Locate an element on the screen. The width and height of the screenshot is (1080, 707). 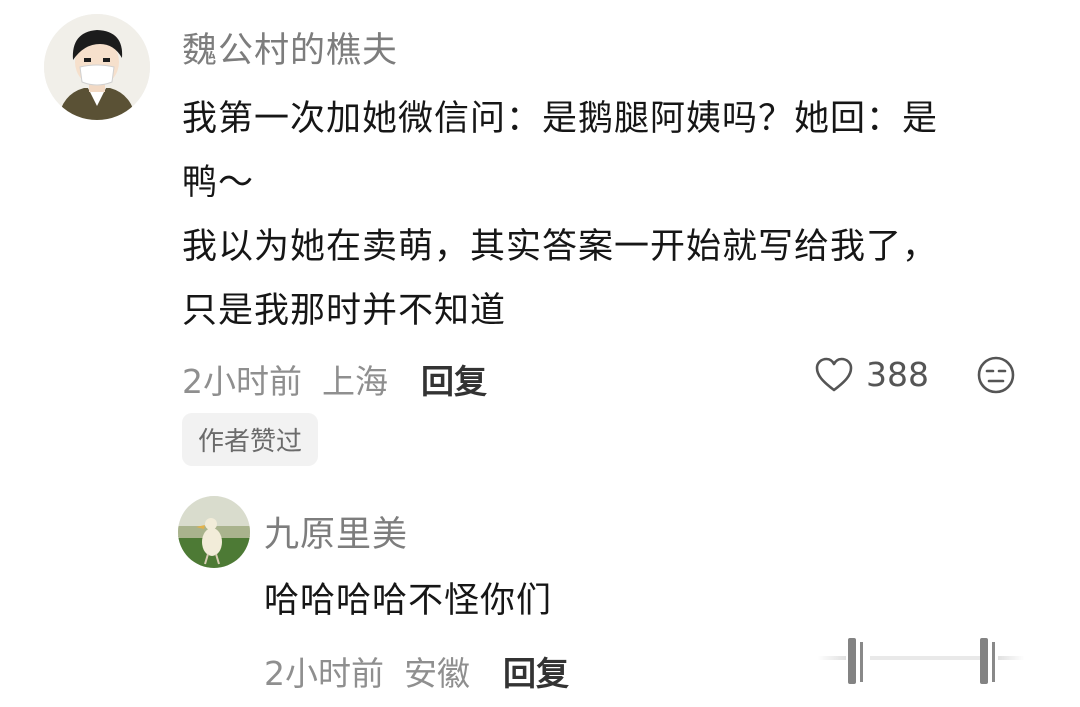
comment-text-line-4: 只是我那时并不知道 is located at coordinates (344, 311).